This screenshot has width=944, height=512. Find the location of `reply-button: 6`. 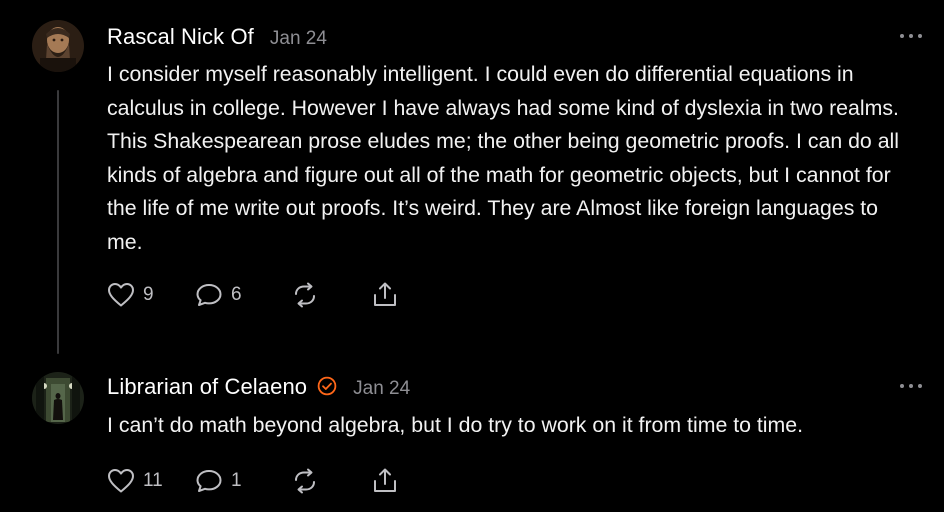

reply-button: 6 is located at coordinates (243, 295).